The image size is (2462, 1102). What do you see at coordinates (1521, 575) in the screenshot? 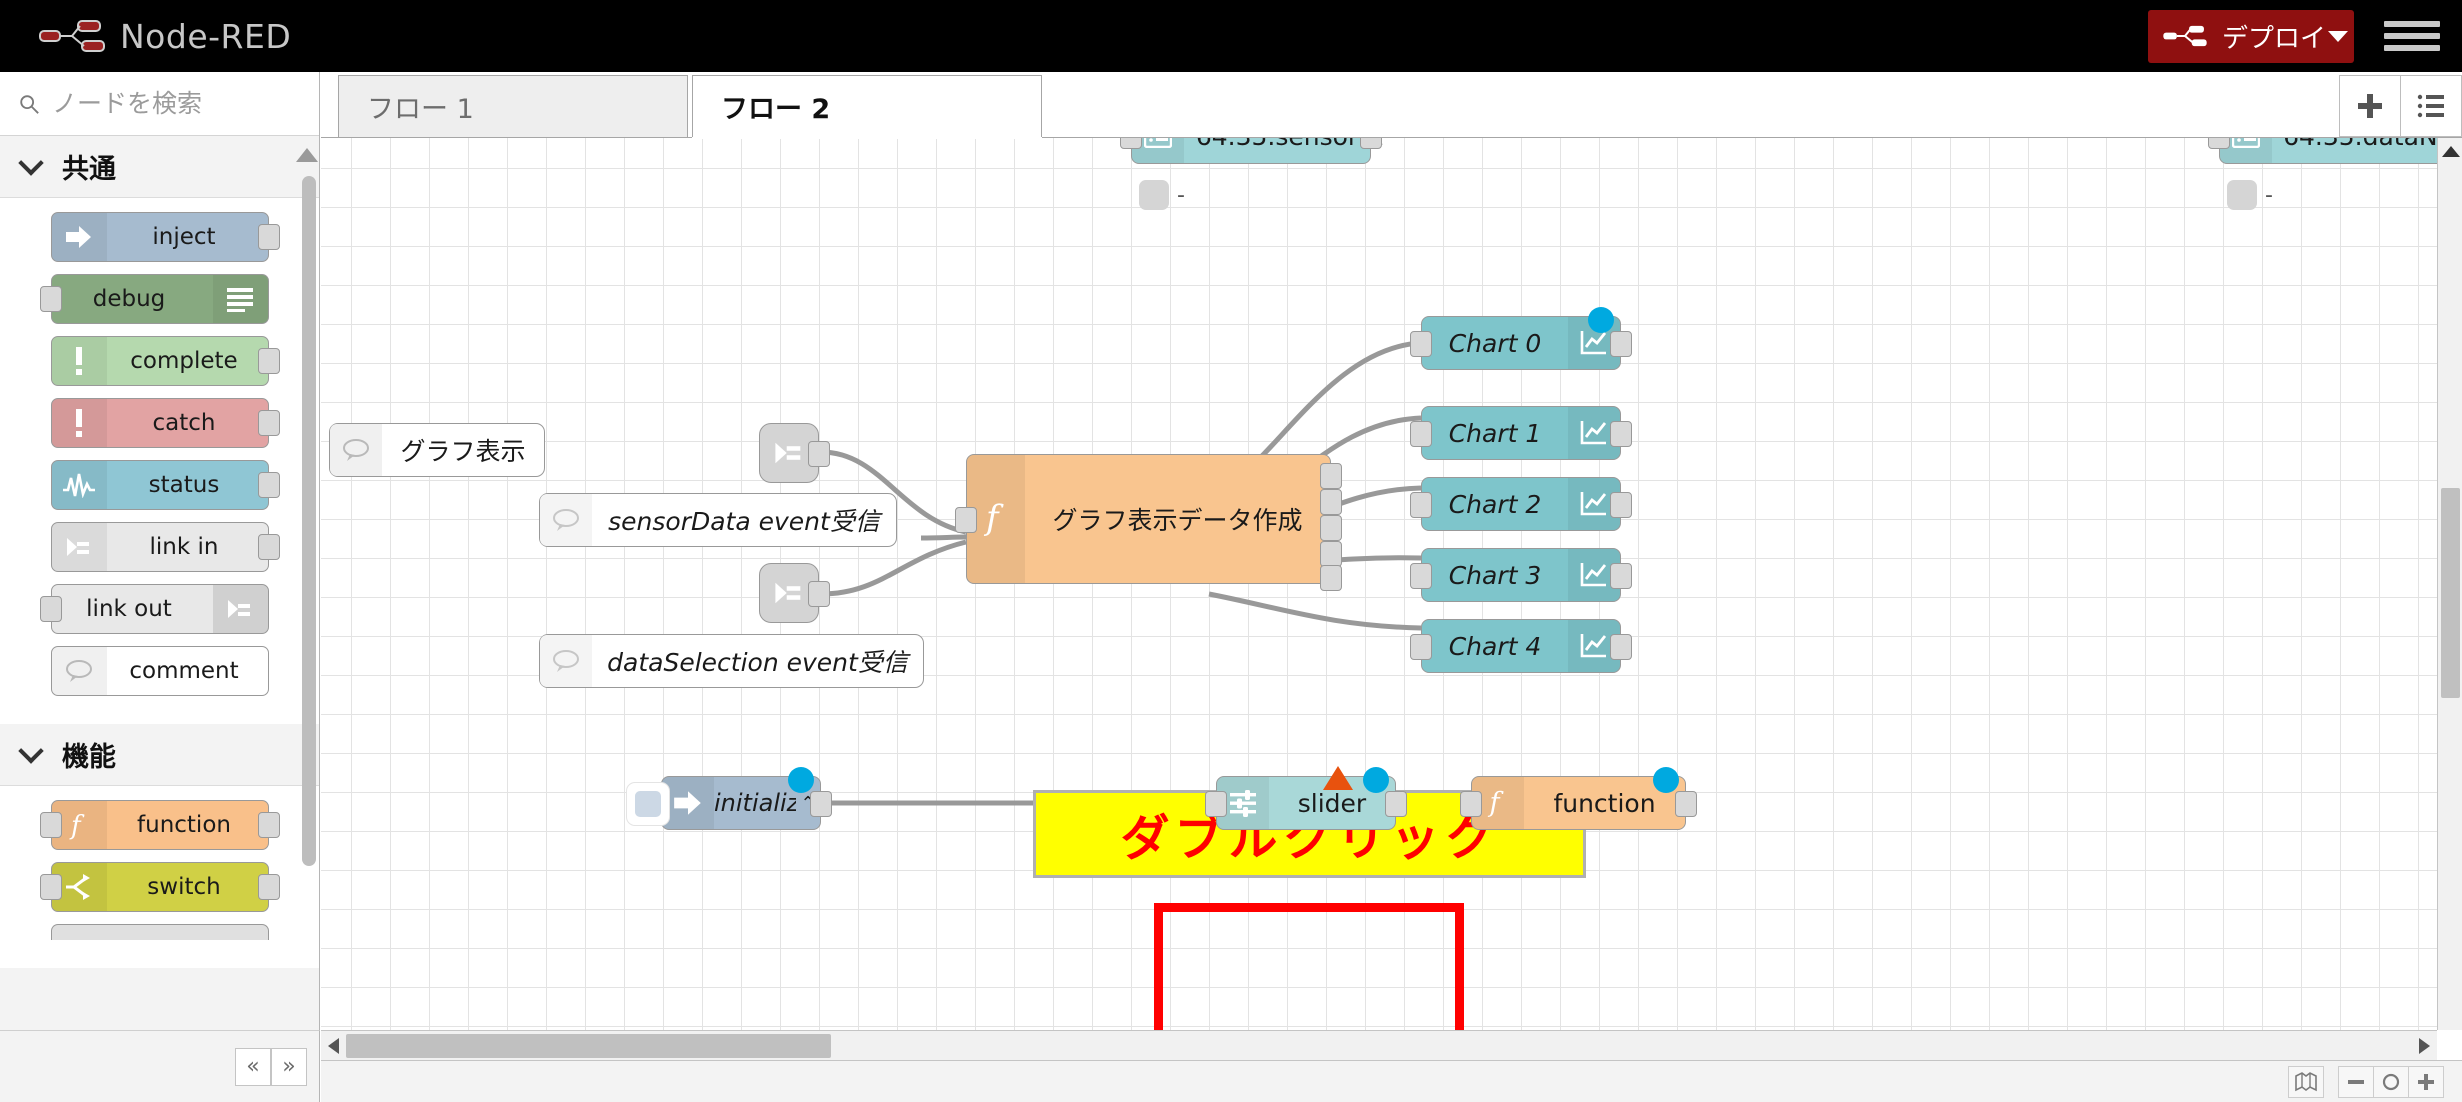
I see `node-chart-3: Chart 3` at bounding box center [1521, 575].